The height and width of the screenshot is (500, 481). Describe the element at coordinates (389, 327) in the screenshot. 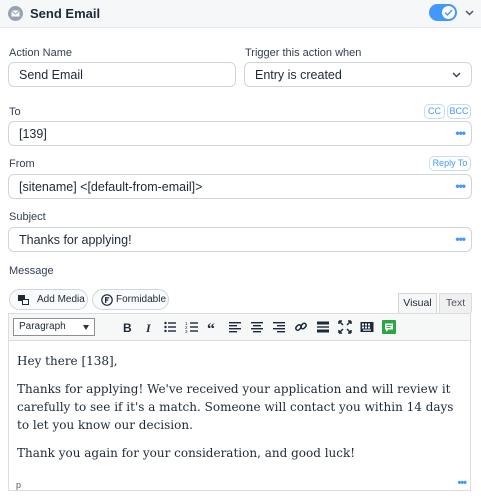

I see `toolbar-toggle-icon` at that location.